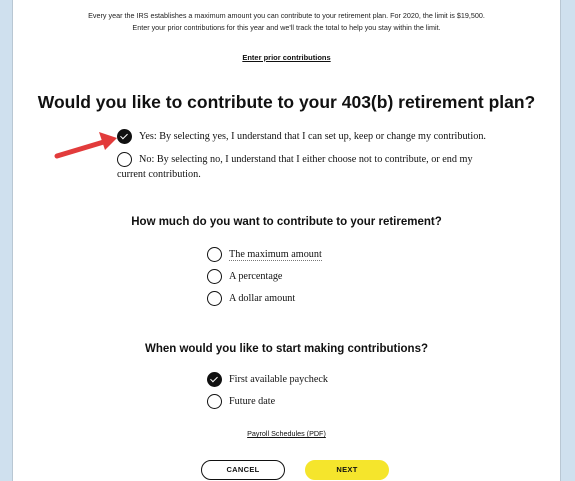 The width and height of the screenshot is (575, 481). What do you see at coordinates (214, 401) in the screenshot?
I see `future-date-radio` at bounding box center [214, 401].